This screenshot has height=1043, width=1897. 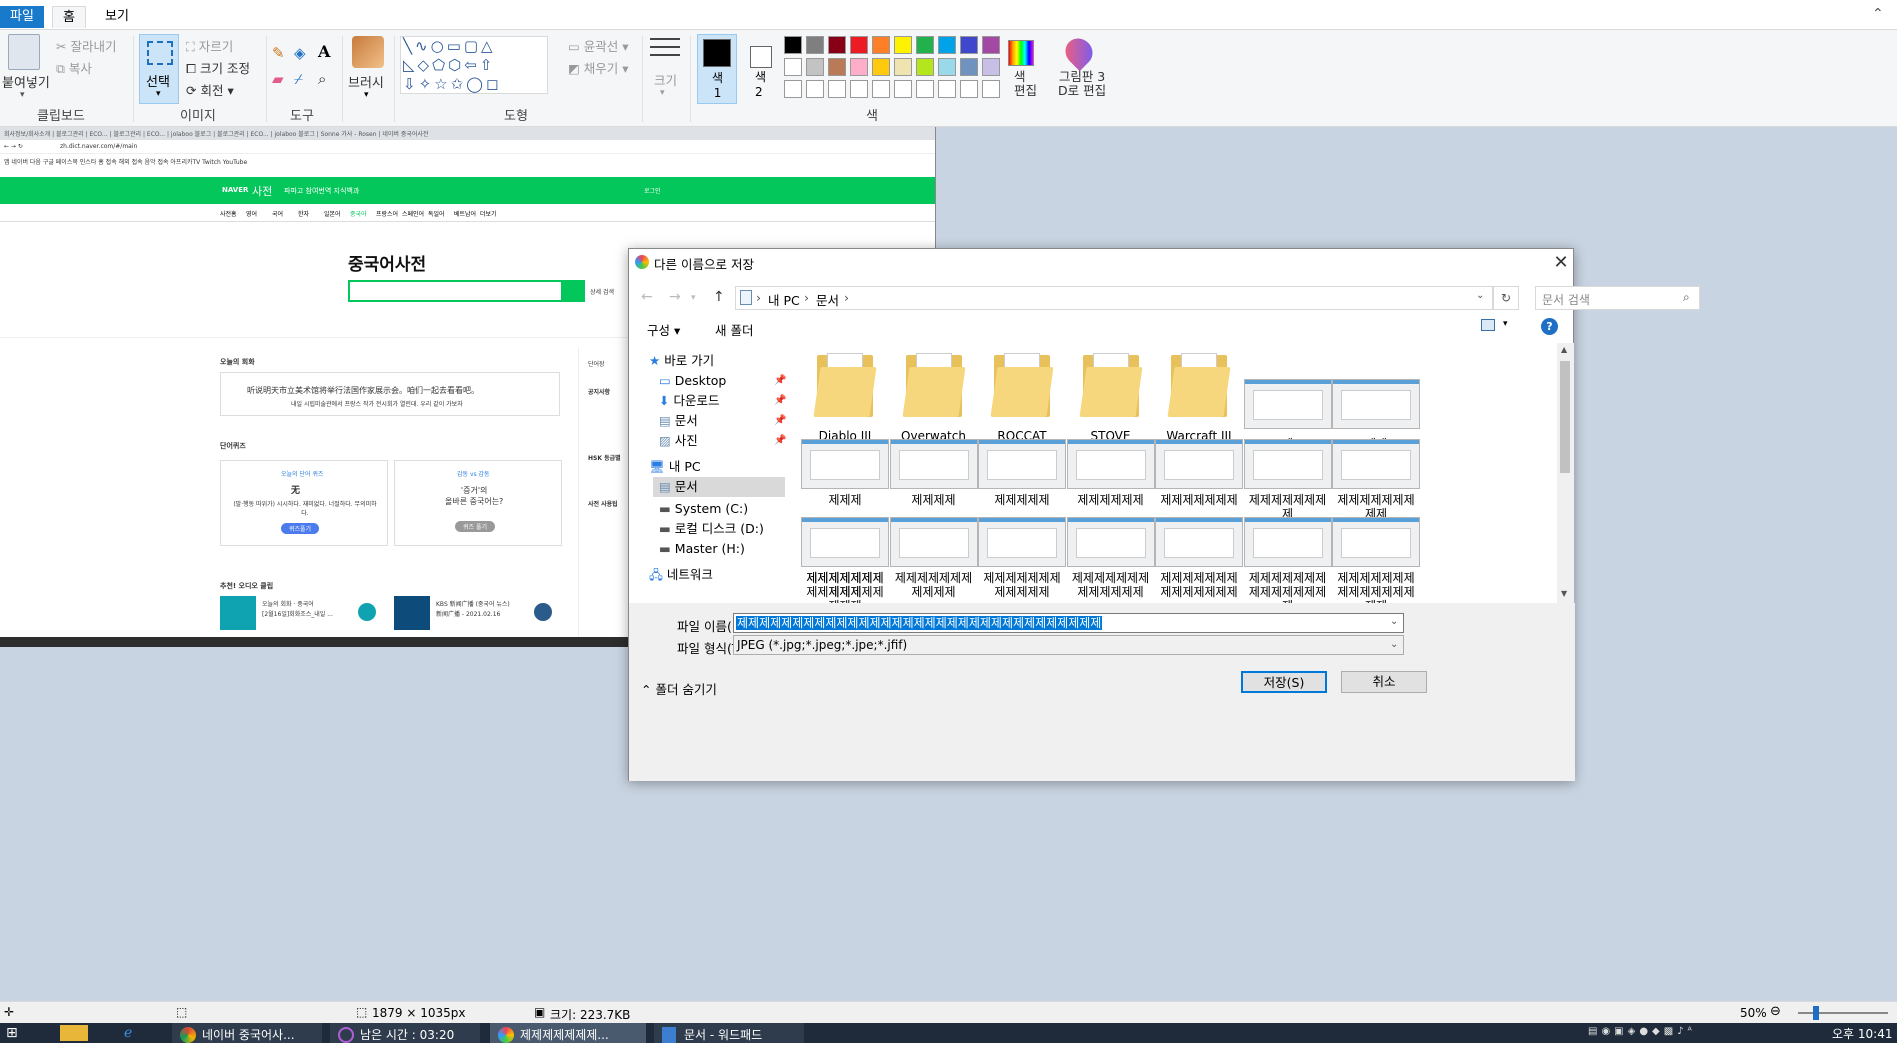 I want to click on breadcrumb-mypc: 내 PC, so click(x=784, y=299).